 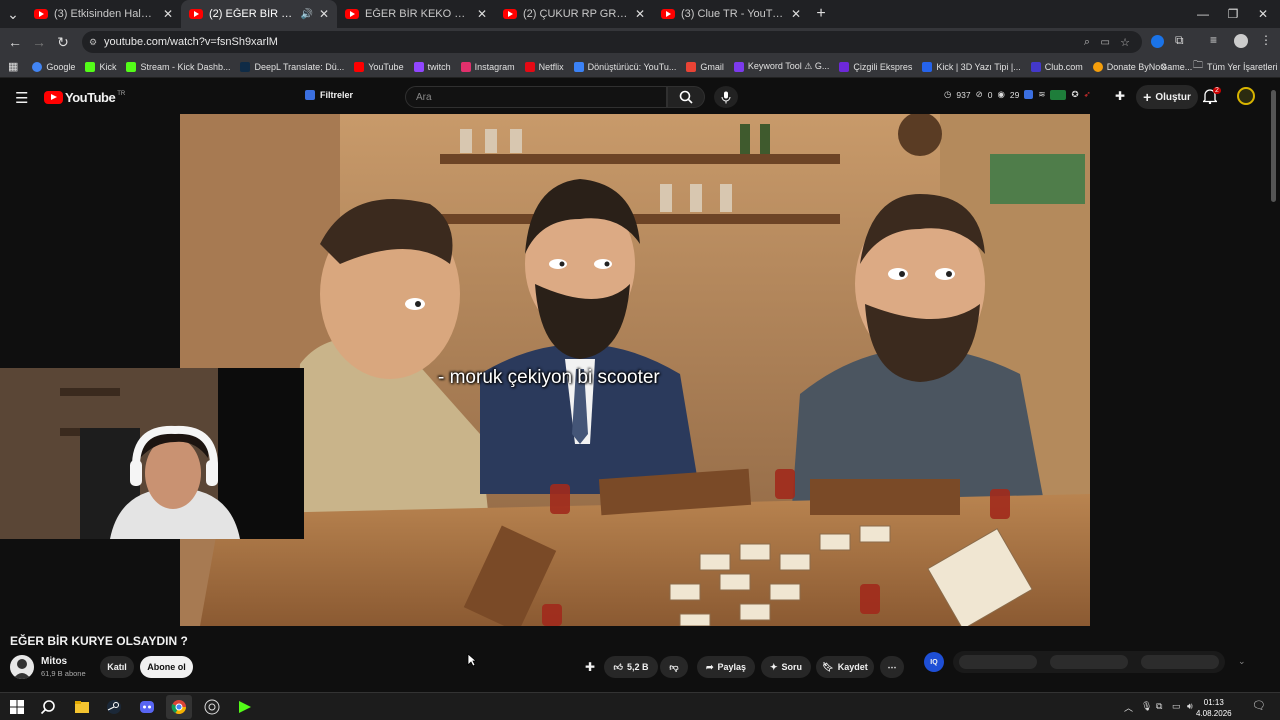 I want to click on bookmark-netflix: Netflix, so click(x=544, y=66).